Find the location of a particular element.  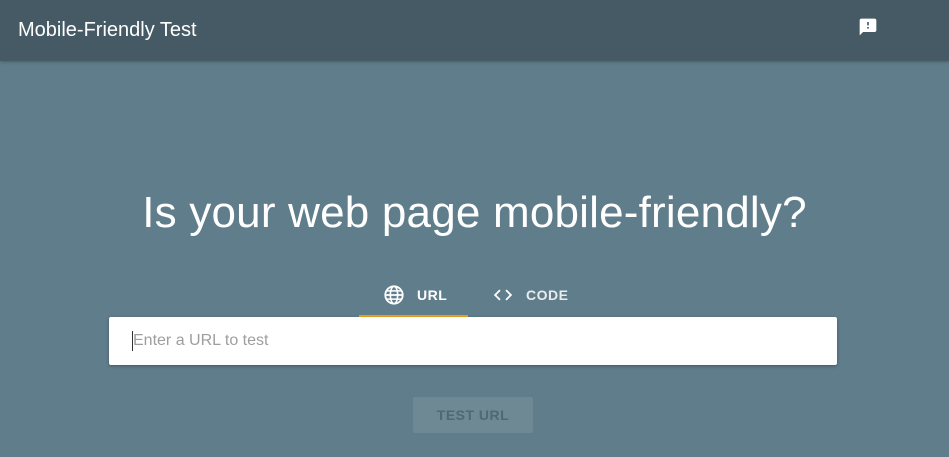

page-heading: Is your web page mobile-friendly? is located at coordinates (474, 212).